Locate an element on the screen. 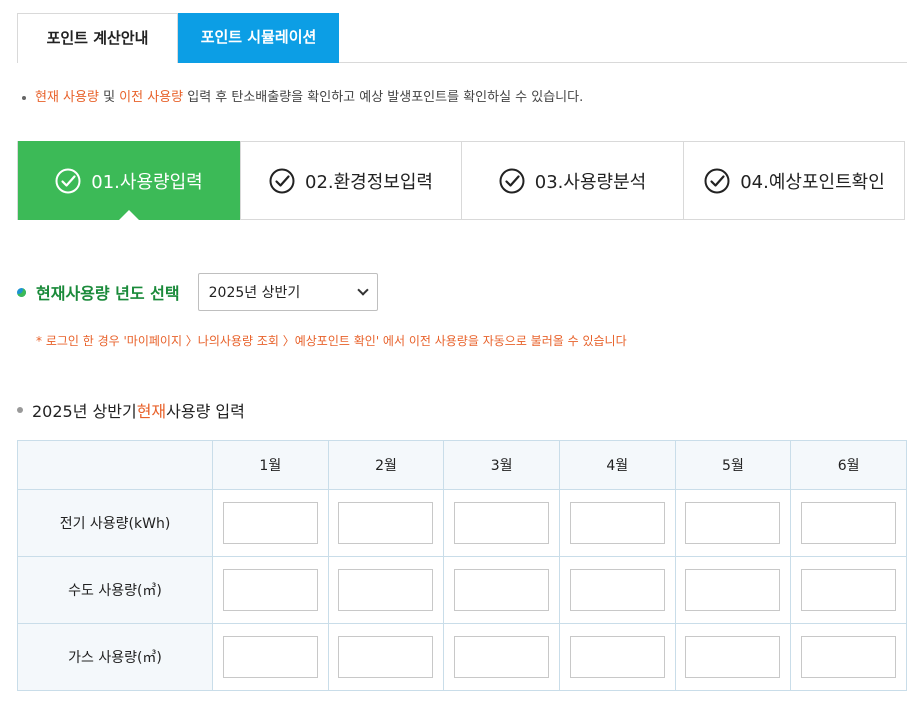 This screenshot has width=921, height=702. electricity-input-jun is located at coordinates (849, 523).